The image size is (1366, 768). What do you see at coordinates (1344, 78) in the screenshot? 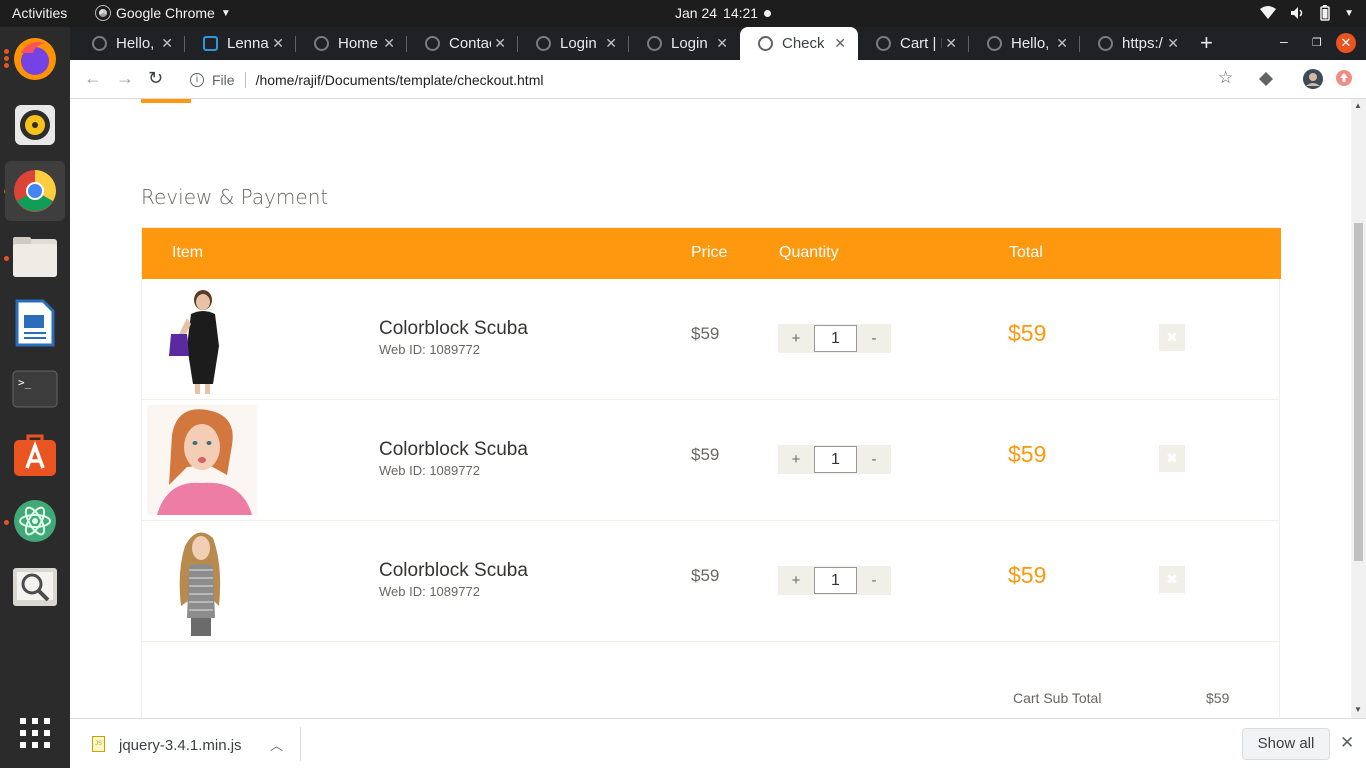
I see `update-icon` at bounding box center [1344, 78].